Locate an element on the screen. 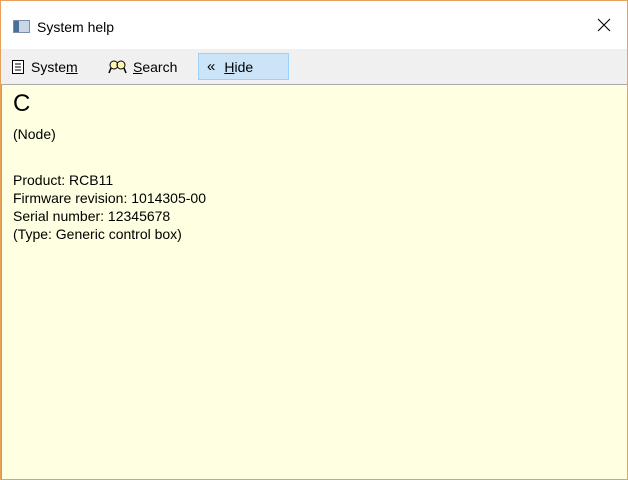  chevron-double-left-icon: « is located at coordinates (211, 66).